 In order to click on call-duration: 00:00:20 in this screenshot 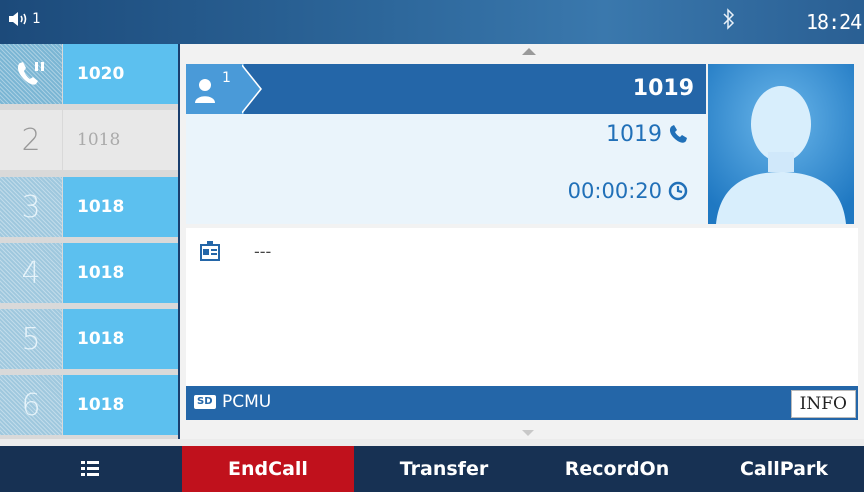, I will do `click(614, 191)`.